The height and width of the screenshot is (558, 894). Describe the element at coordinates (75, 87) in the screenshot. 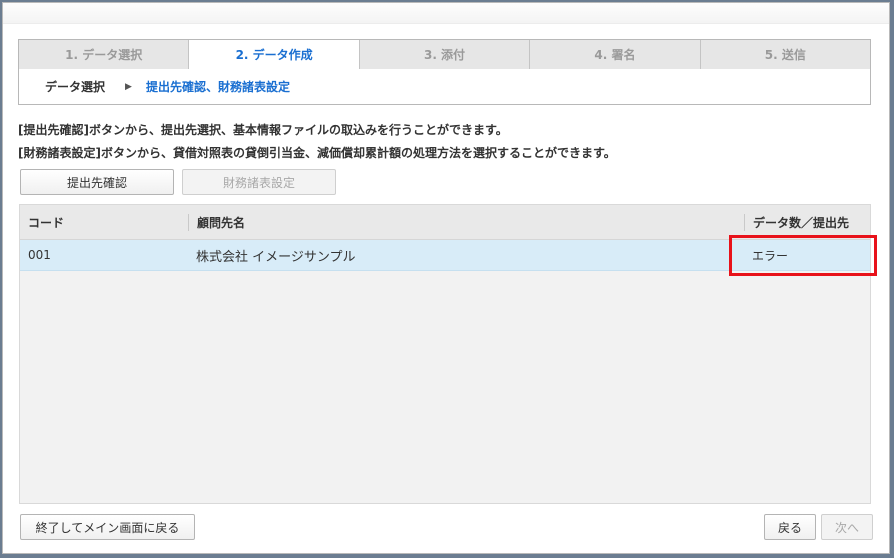

I see `breadcrumb-step-1: データ選択` at that location.